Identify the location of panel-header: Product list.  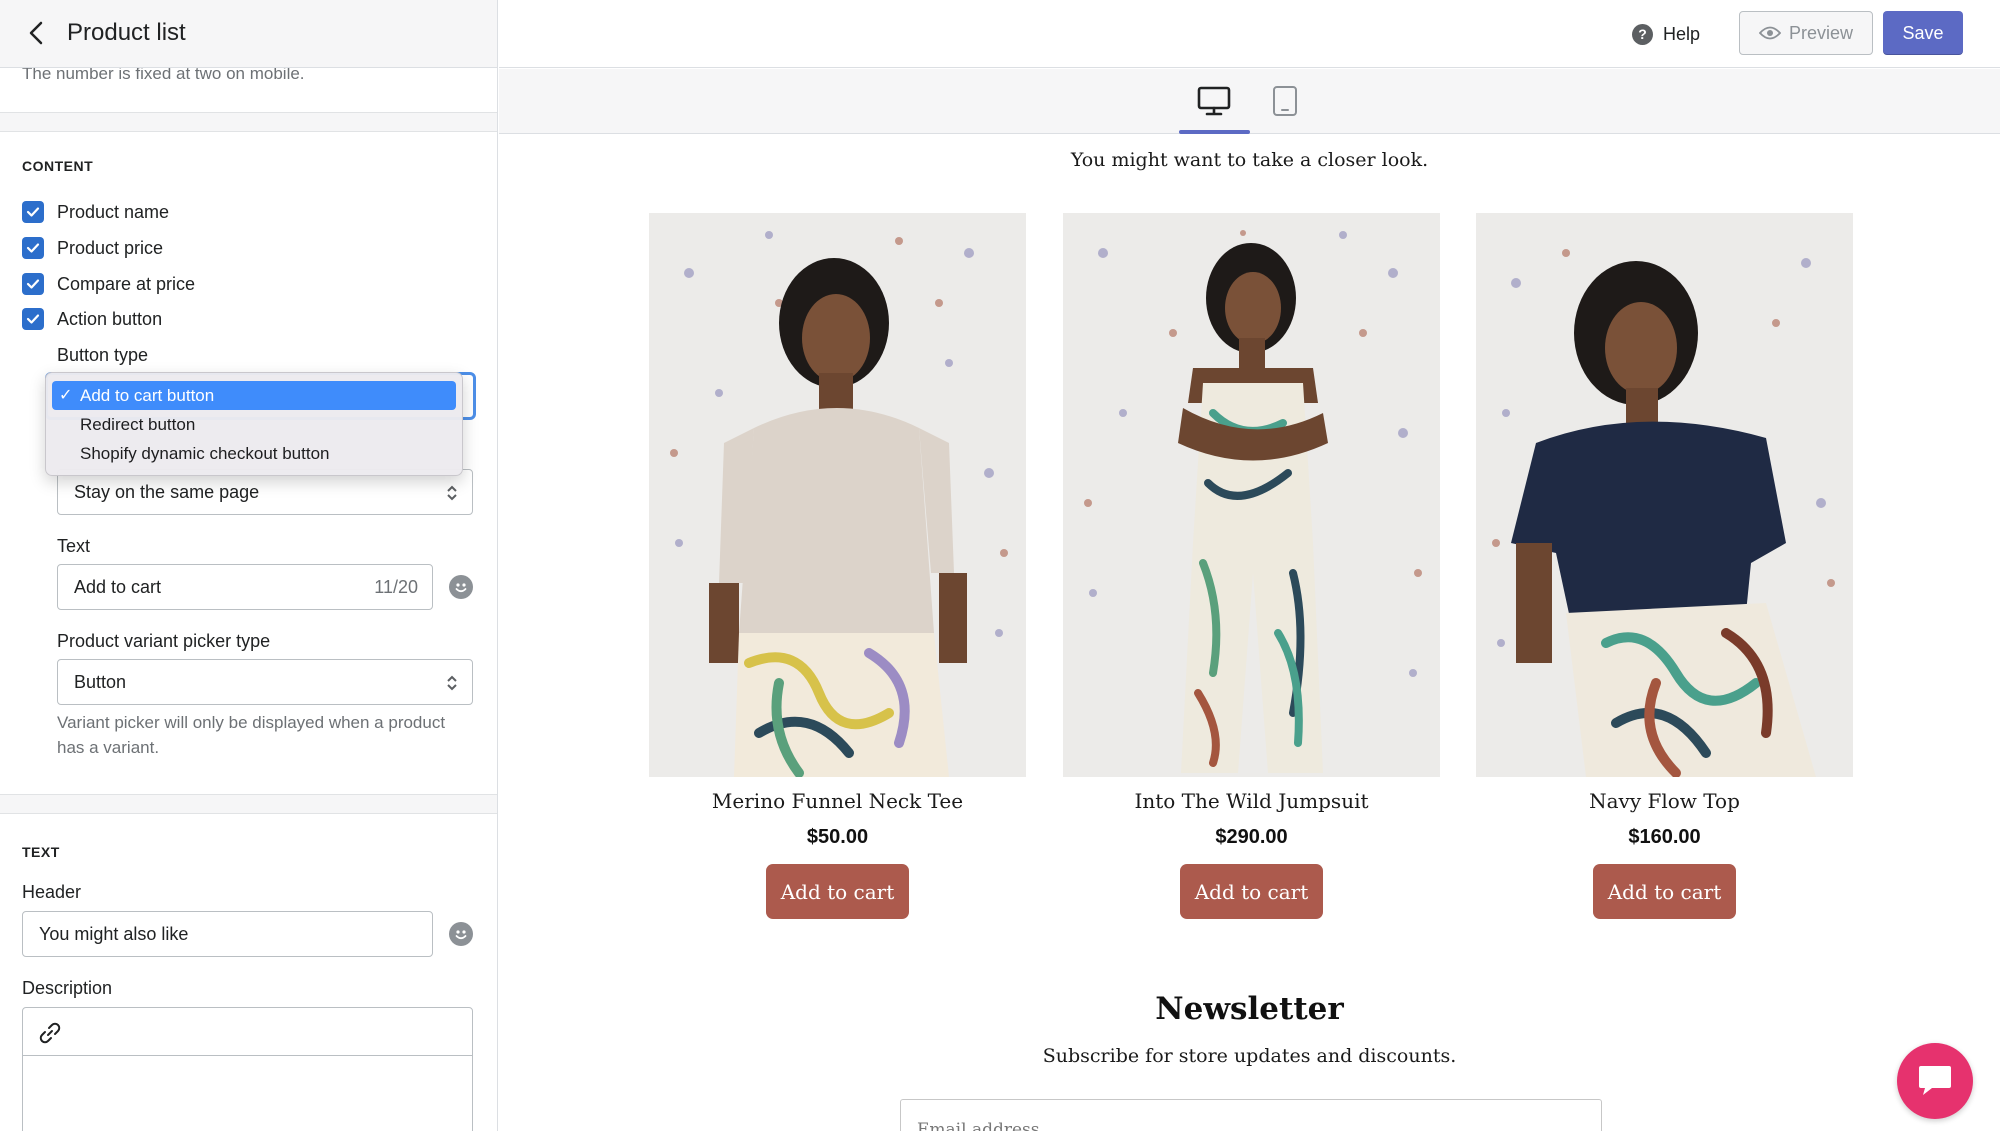
(248, 34).